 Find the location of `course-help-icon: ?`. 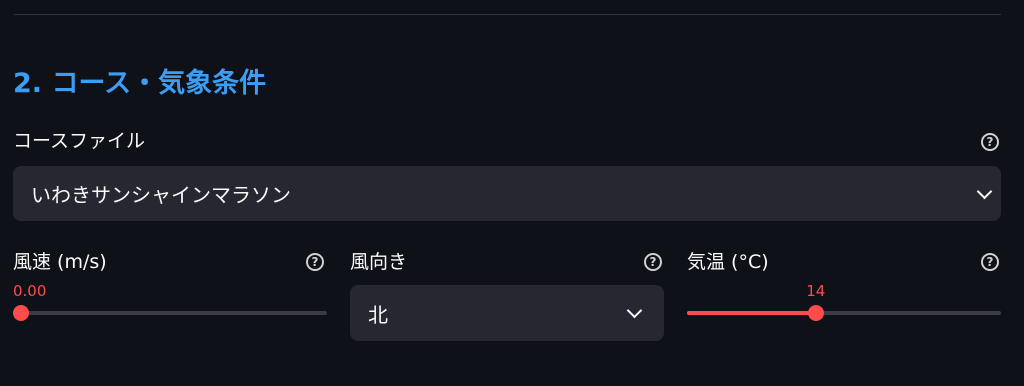

course-help-icon: ? is located at coordinates (990, 142).